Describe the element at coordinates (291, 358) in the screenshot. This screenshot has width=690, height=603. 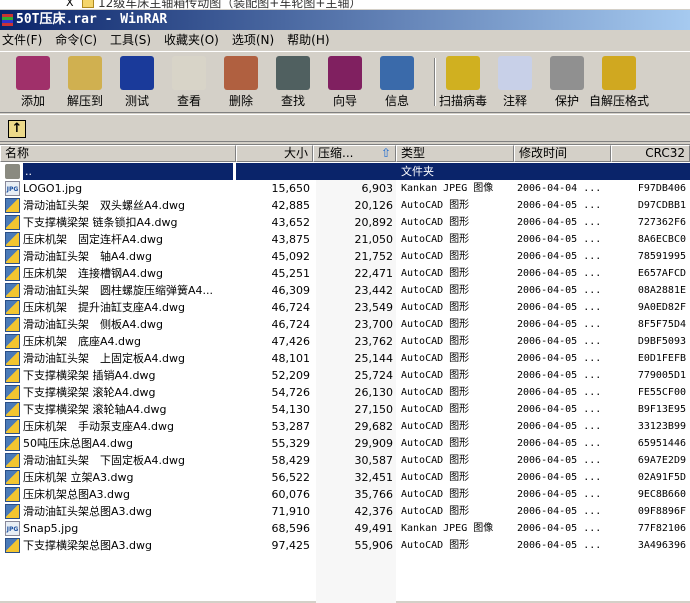
I see `file-size: 48,101` at that location.